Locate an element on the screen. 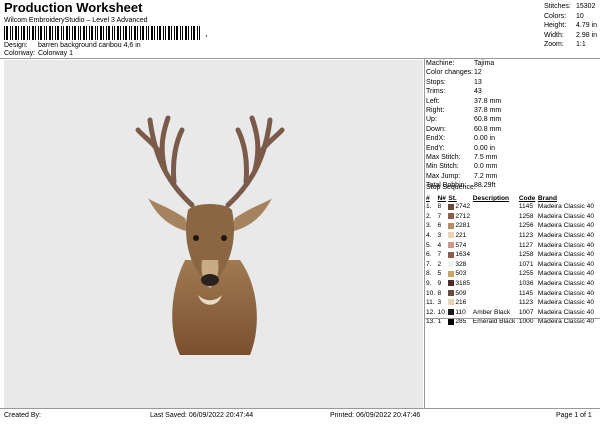 Image resolution: width=600 pixels, height=424 pixels. thread-code: 1258 is located at coordinates (526, 255).